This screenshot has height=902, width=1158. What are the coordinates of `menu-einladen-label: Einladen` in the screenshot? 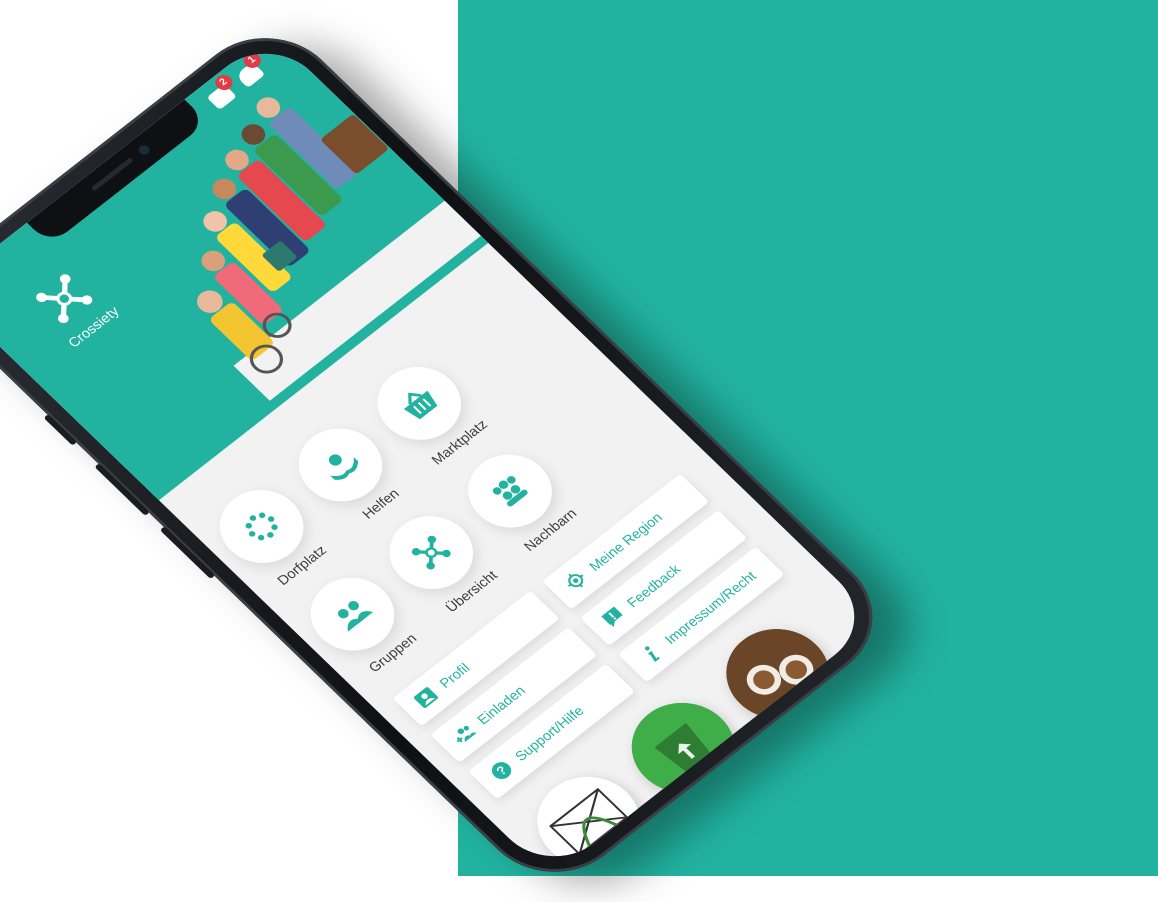 It's located at (501, 705).